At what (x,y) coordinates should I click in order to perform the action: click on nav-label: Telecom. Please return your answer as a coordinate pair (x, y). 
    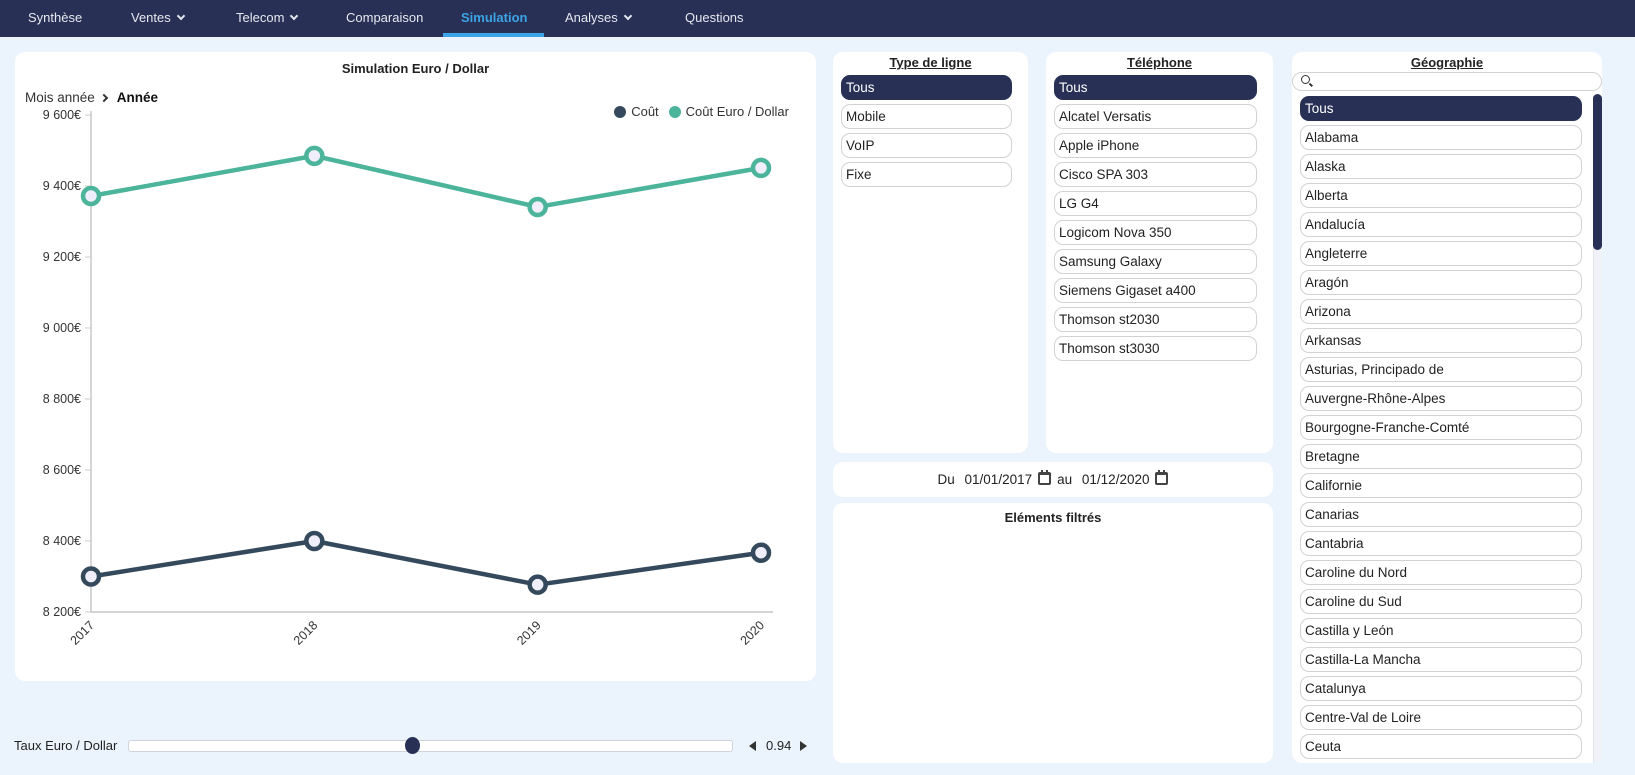
    Looking at the image, I should click on (260, 17).